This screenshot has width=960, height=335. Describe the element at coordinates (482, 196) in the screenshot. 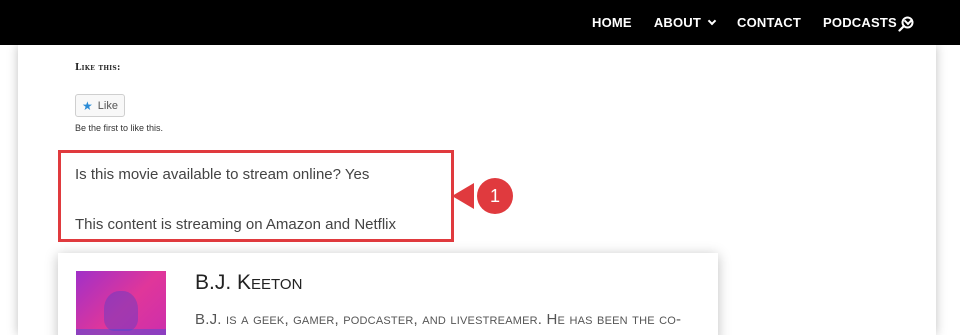

I see `callout-badge: 1` at that location.